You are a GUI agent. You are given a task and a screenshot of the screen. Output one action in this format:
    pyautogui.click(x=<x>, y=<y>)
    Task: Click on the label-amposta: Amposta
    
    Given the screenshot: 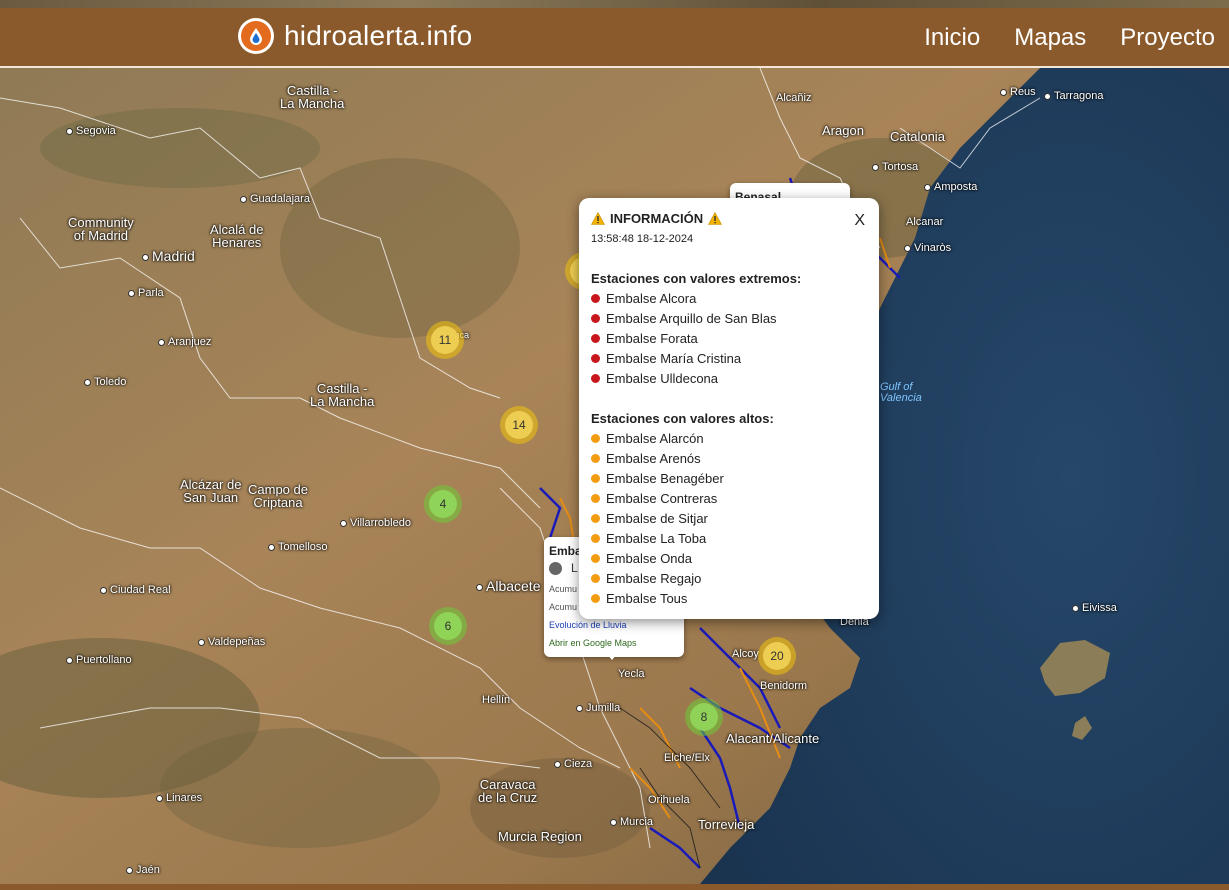 What is the action you would take?
    pyautogui.click(x=950, y=187)
    